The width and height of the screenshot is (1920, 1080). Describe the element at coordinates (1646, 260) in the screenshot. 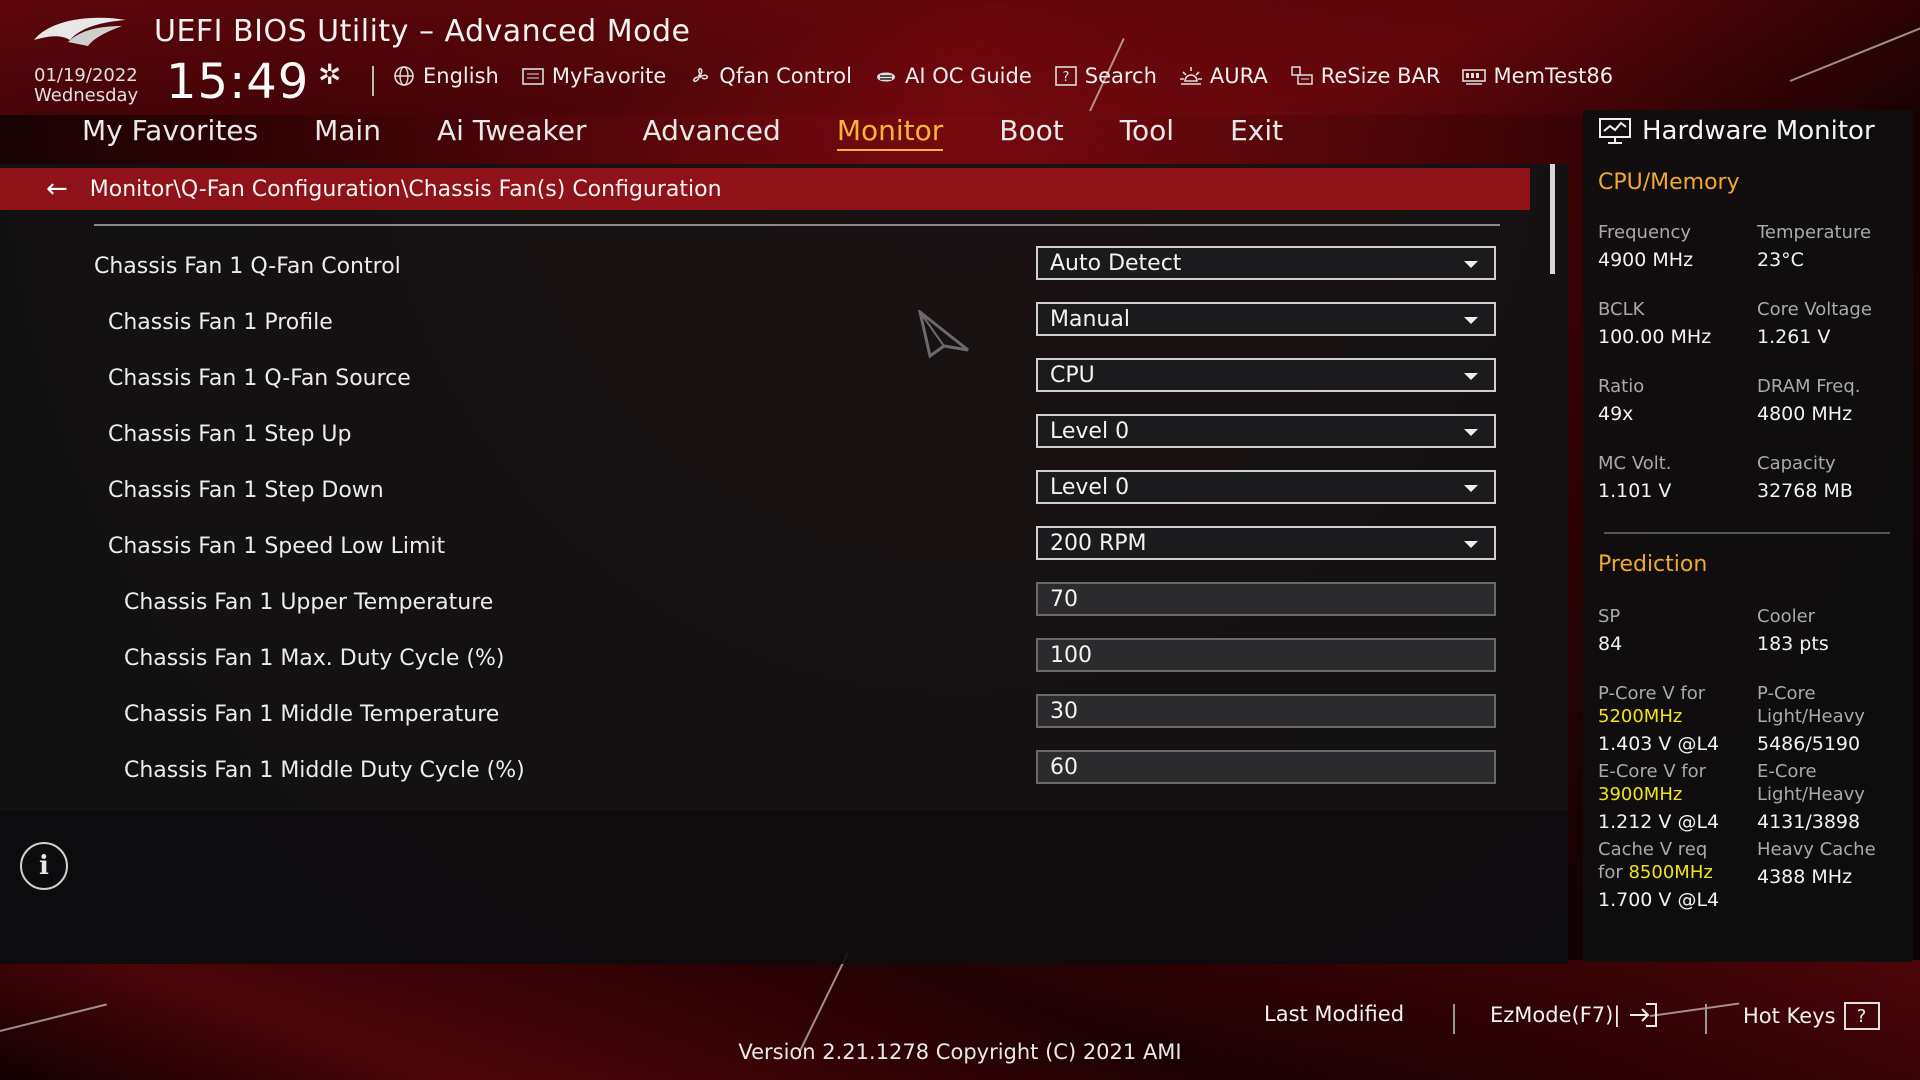

I see `frequency-value: 4900 MHz` at that location.